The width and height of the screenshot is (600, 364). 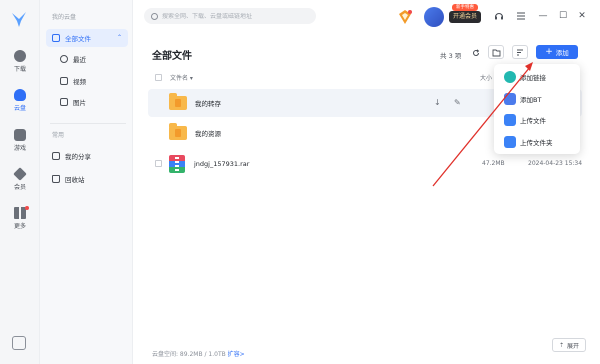 I want to click on trash-icon, so click(x=56, y=179).